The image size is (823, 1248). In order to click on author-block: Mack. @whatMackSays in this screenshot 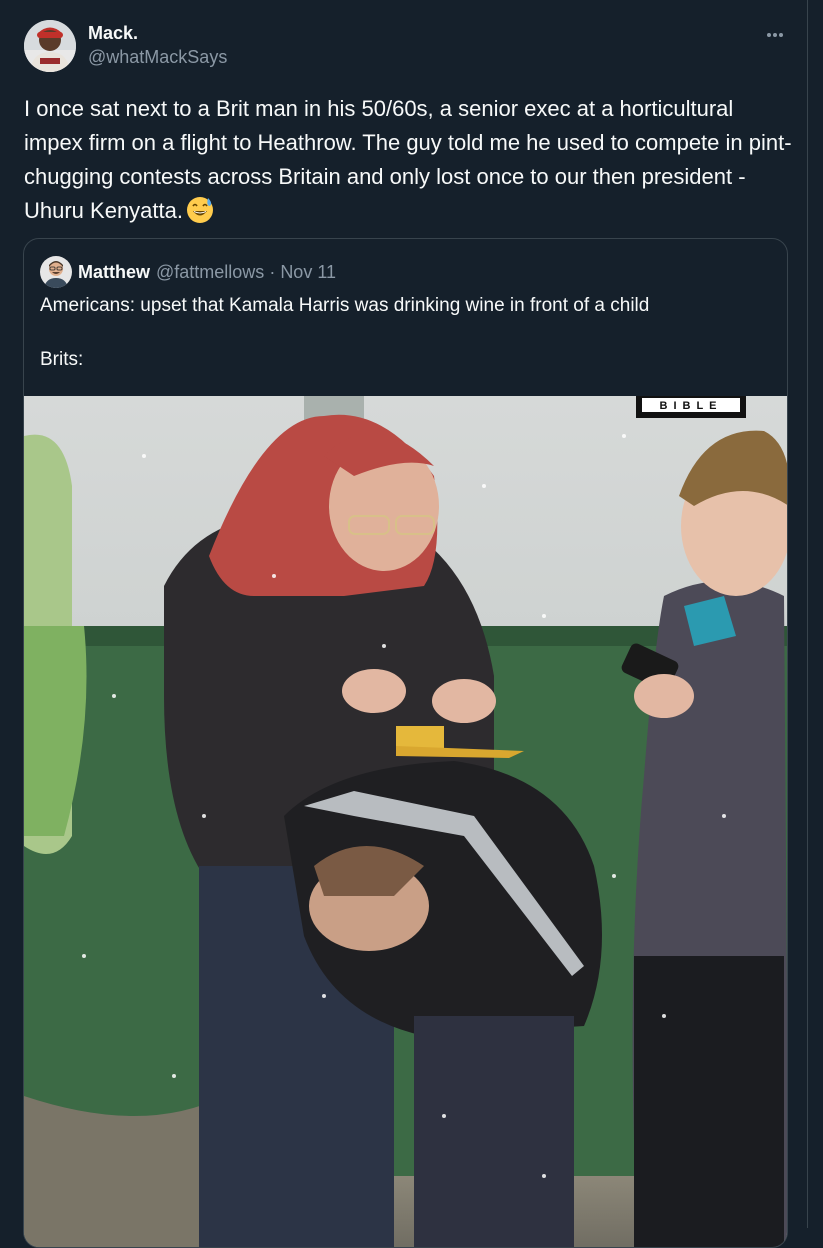, I will do `click(157, 46)`.